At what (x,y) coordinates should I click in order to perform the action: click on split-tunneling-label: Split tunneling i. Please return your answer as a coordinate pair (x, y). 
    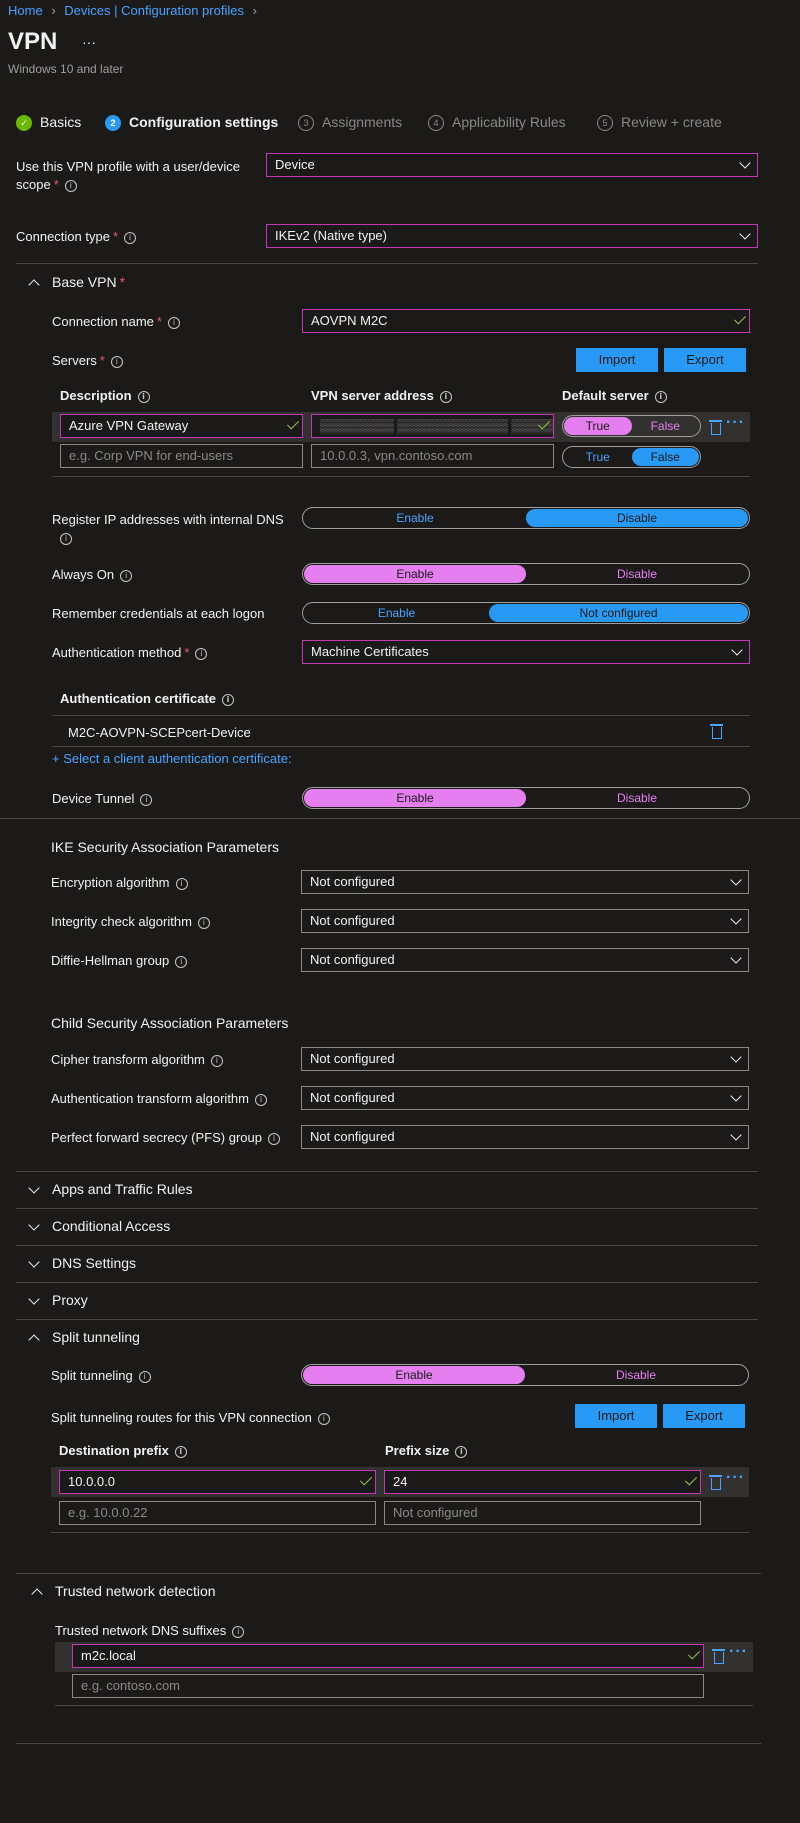
    Looking at the image, I should click on (101, 1375).